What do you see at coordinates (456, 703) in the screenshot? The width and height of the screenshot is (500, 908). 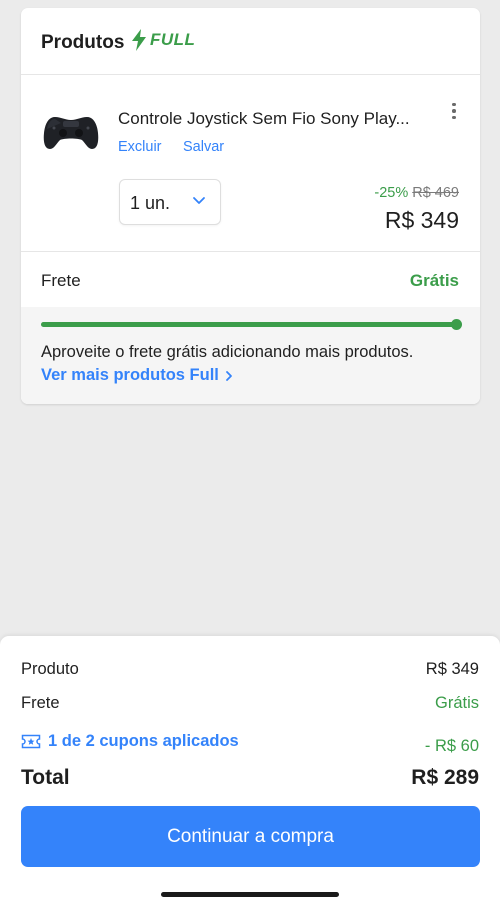 I see `summary-shipping-value: Grátis` at bounding box center [456, 703].